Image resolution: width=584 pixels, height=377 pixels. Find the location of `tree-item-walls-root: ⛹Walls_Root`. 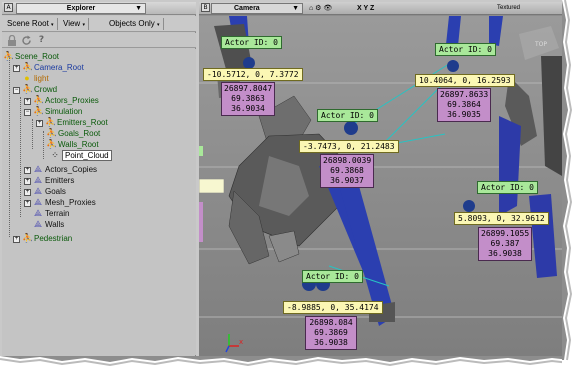

tree-item-walls-root: ⛹Walls_Root is located at coordinates (72, 144).